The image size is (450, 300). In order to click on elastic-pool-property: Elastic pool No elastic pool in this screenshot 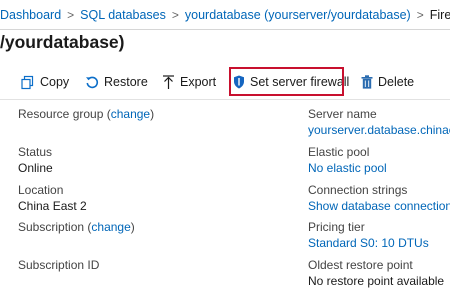, I will do `click(347, 160)`.